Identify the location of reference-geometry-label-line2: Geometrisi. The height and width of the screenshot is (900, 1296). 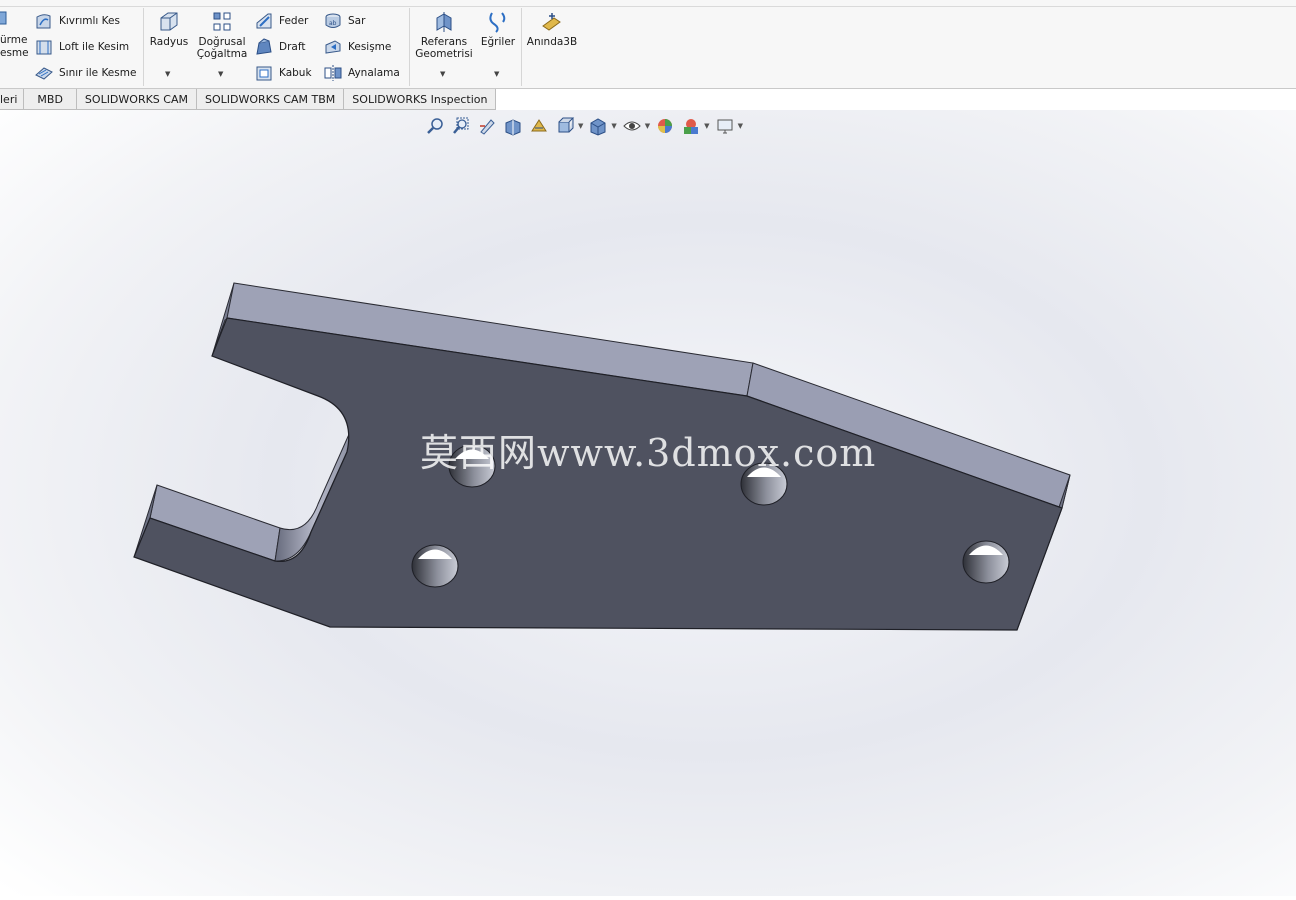
(444, 54).